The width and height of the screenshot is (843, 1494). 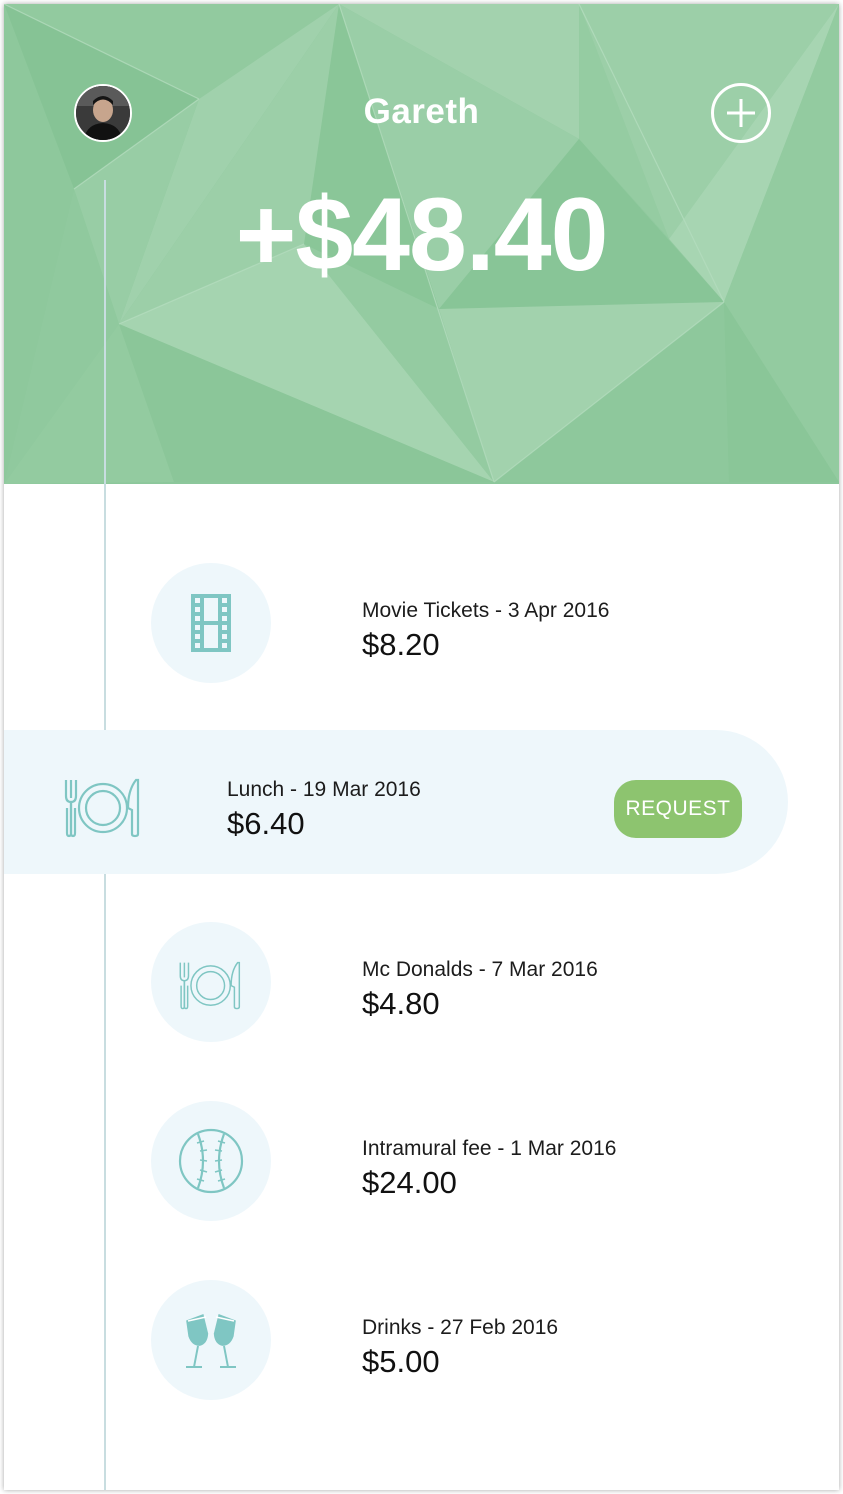 I want to click on transaction-row: Movie Tickets - 3 Apr 2016 $8.20, so click(x=421, y=623).